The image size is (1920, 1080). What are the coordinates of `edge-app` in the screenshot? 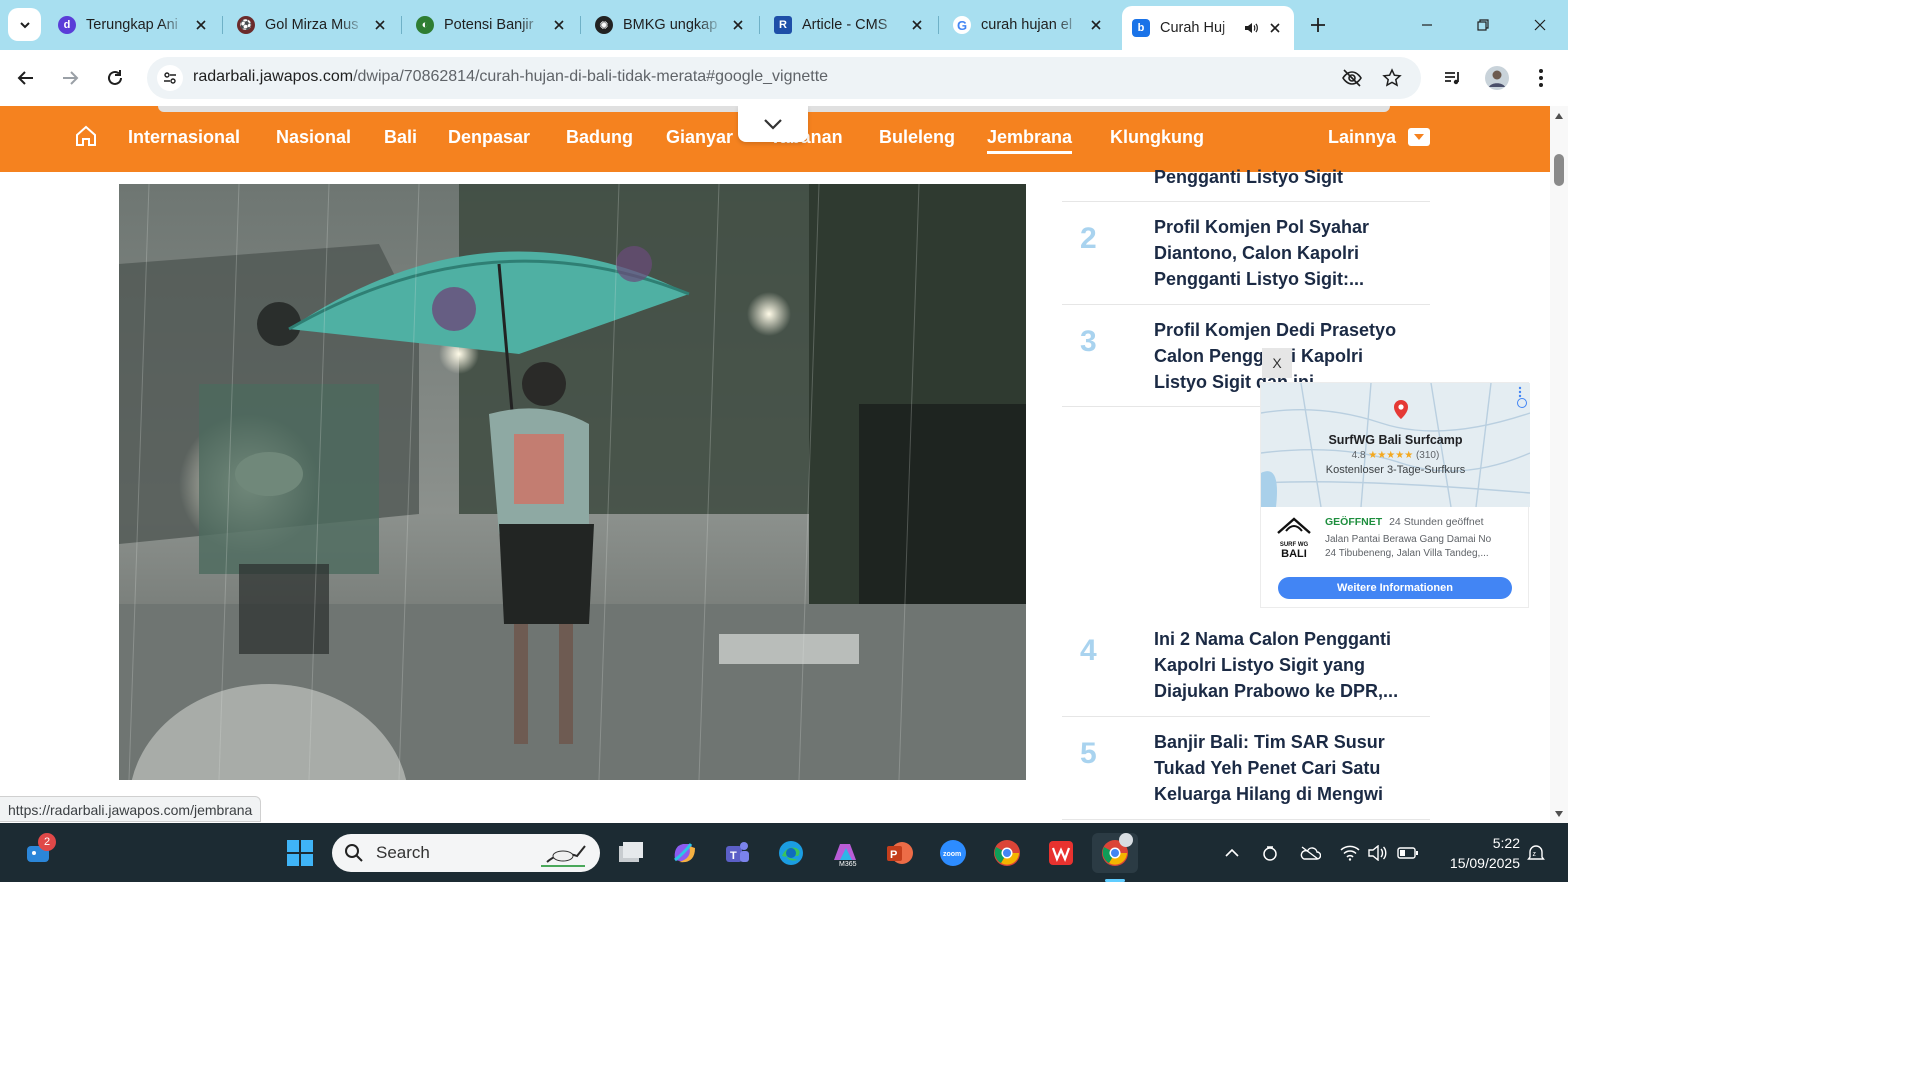 It's located at (791, 853).